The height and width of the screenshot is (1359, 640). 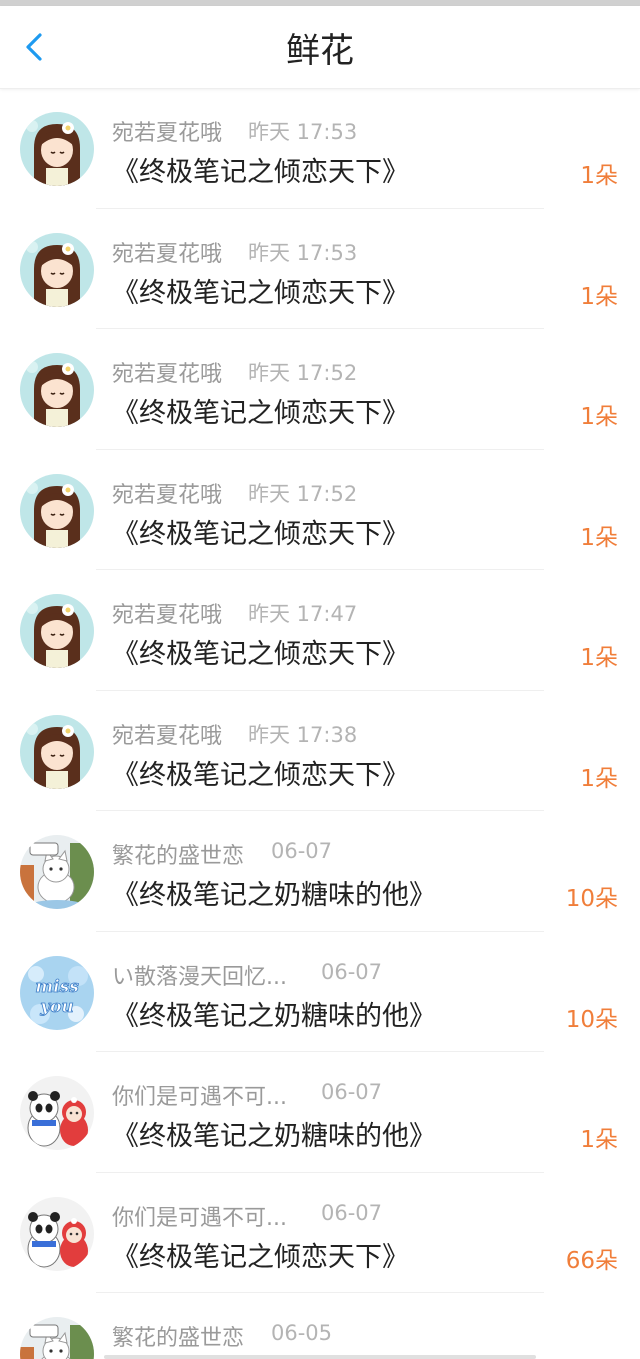 I want to click on page-title: 鲜花, so click(x=320, y=51).